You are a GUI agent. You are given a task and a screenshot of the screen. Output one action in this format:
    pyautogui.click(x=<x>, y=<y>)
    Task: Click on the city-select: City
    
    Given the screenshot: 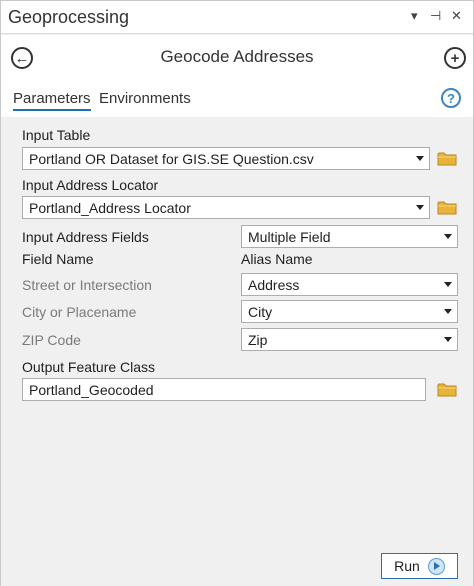 What is the action you would take?
    pyautogui.click(x=349, y=311)
    